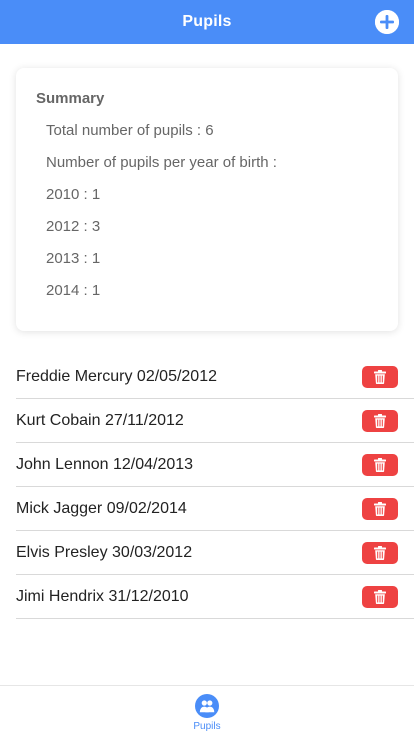 Image resolution: width=414 pixels, height=736 pixels. What do you see at coordinates (104, 552) in the screenshot?
I see `pupil-name: Elvis Presley 30/03/2012` at bounding box center [104, 552].